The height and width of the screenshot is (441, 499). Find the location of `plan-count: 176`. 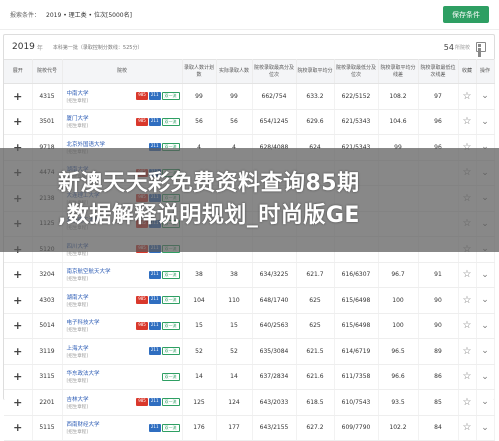

plan-count: 176 is located at coordinates (199, 428).